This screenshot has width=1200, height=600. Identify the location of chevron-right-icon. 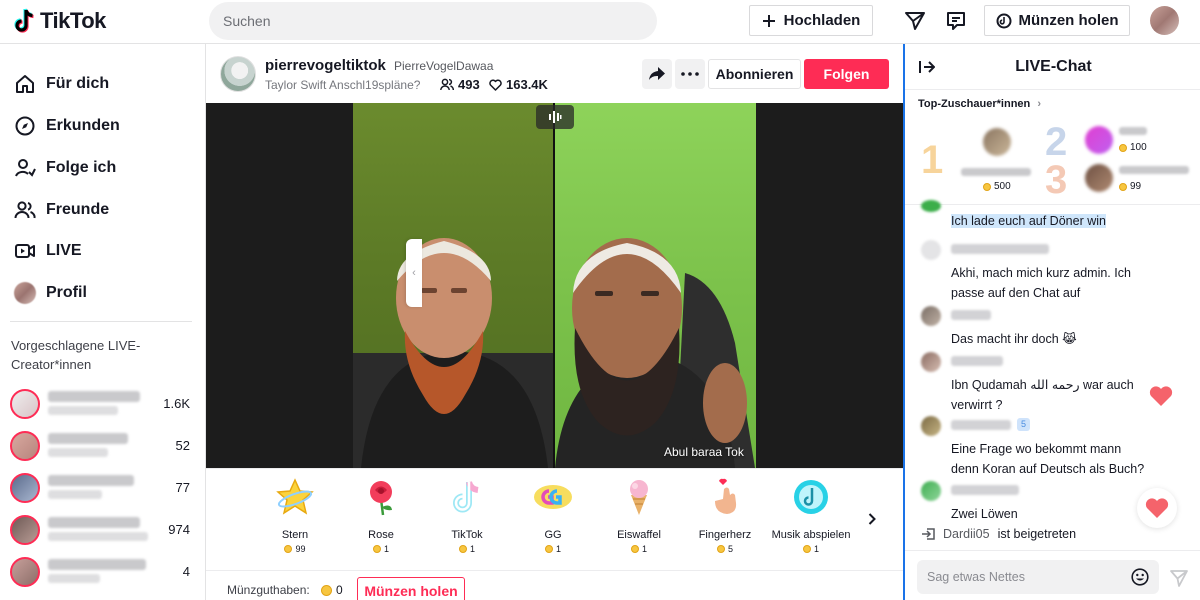
(872, 519).